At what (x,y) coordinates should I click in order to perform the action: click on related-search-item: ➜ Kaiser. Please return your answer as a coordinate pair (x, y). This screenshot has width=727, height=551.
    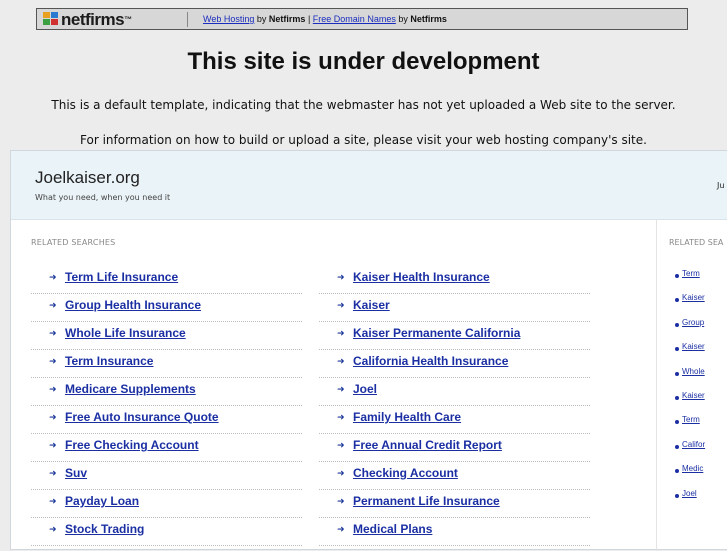
    Looking at the image, I should click on (454, 308).